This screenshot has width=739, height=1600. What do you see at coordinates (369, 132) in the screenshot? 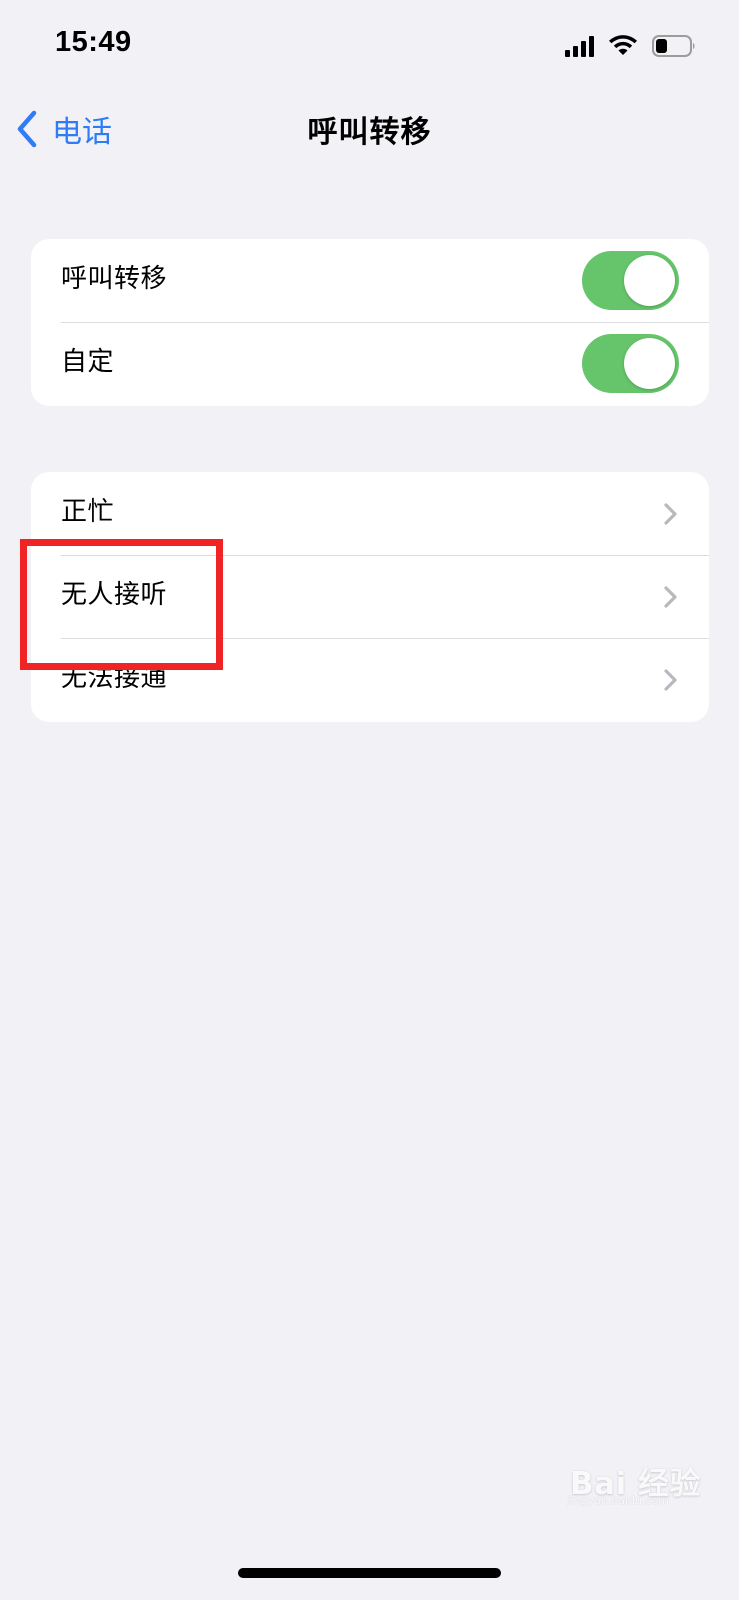
I see `page-title: 呼叫转移` at bounding box center [369, 132].